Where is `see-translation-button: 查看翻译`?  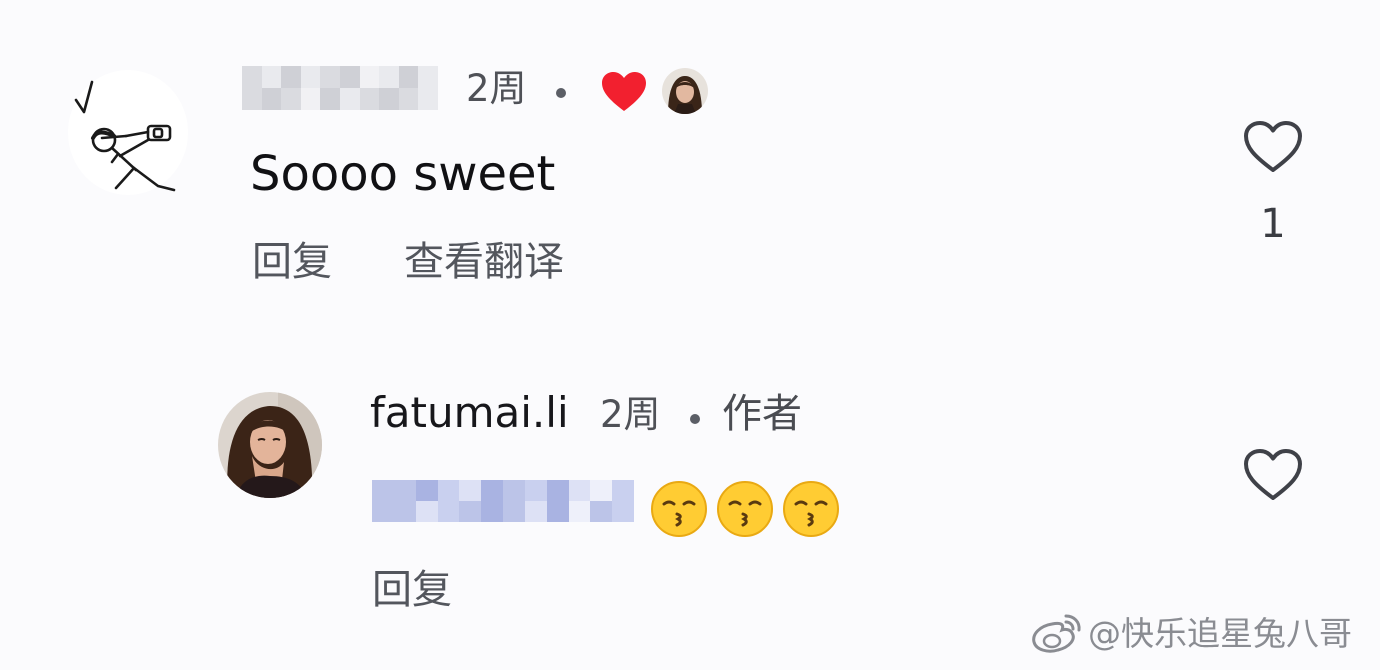
see-translation-button: 查看翻译 is located at coordinates (484, 262).